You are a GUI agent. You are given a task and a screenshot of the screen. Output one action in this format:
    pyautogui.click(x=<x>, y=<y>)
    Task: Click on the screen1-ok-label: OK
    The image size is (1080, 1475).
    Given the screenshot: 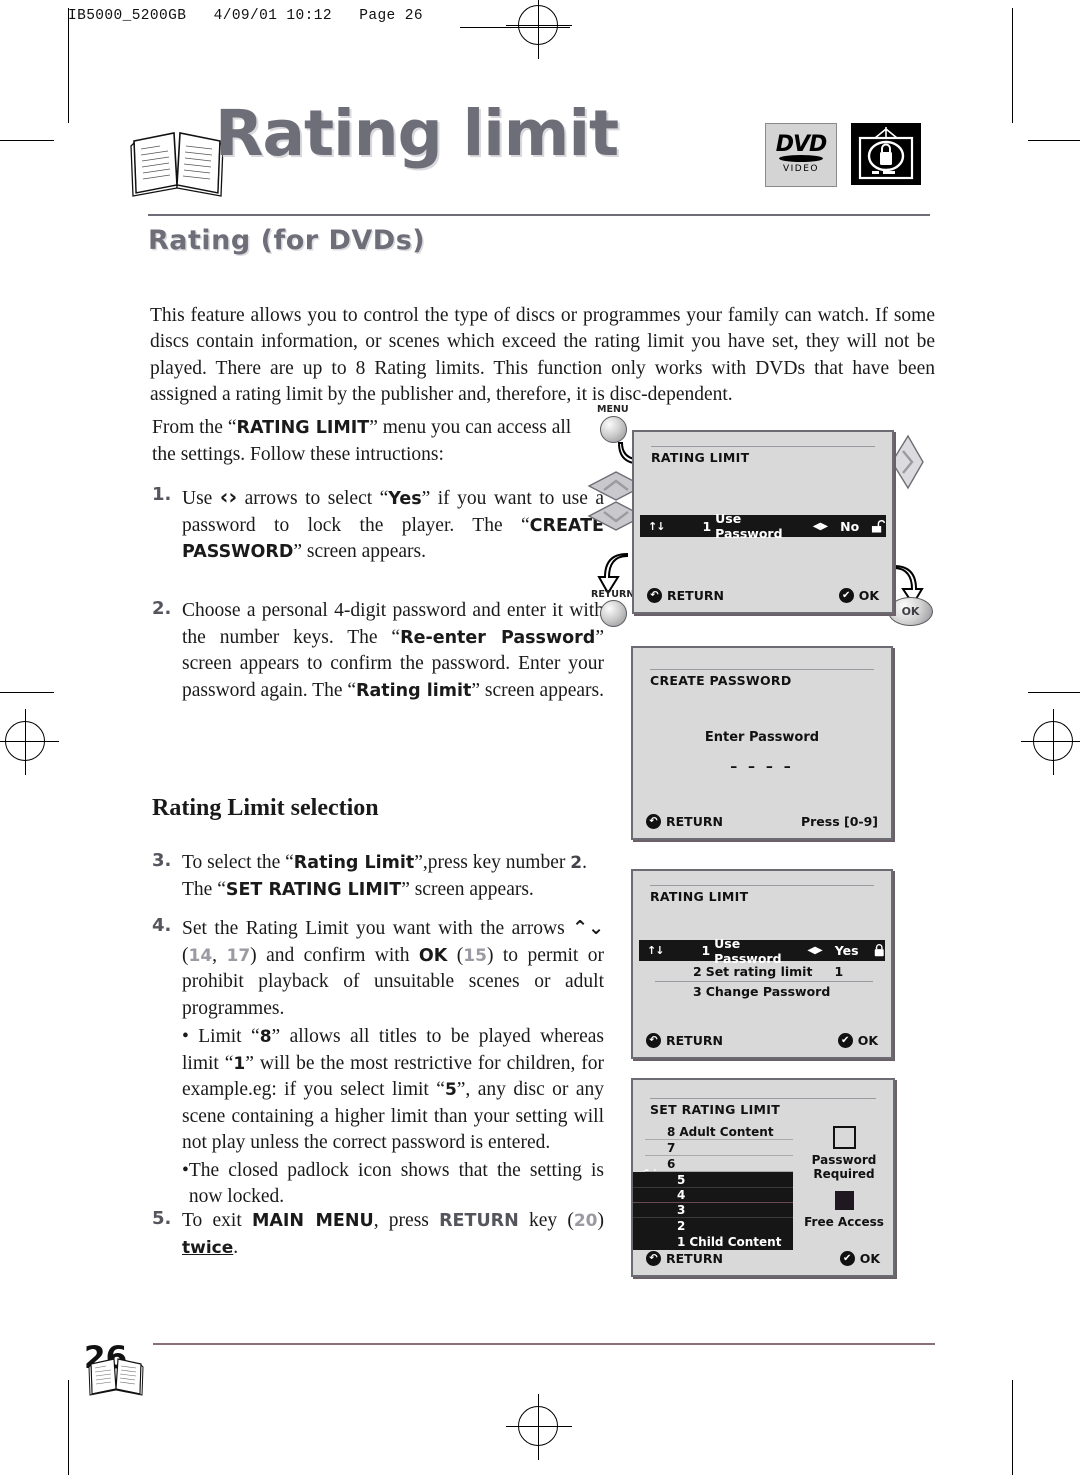 What is the action you would take?
    pyautogui.click(x=868, y=595)
    